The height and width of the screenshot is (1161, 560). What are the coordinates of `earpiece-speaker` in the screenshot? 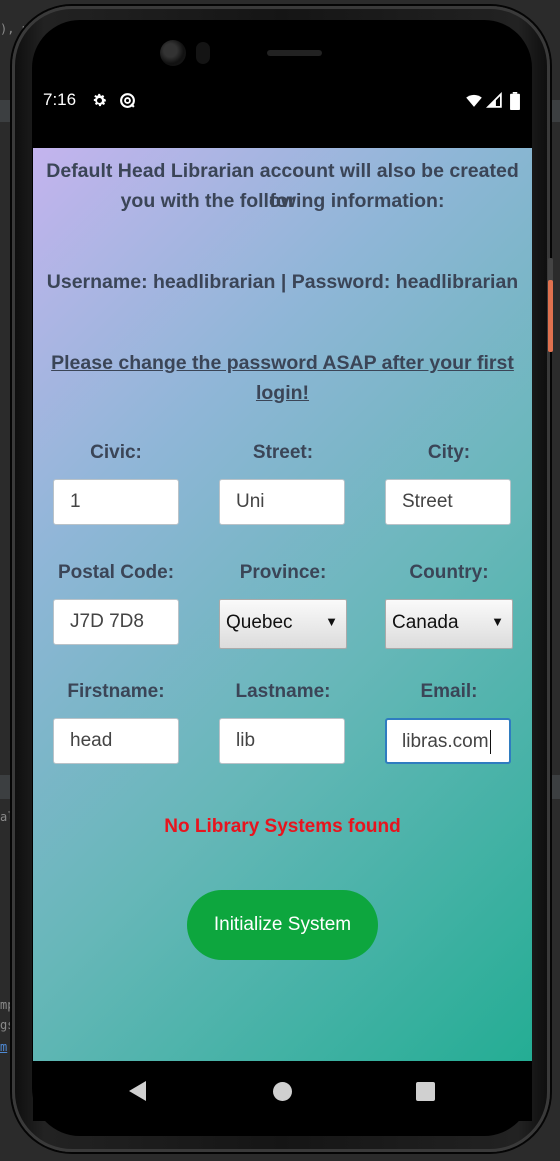 It's located at (294, 53).